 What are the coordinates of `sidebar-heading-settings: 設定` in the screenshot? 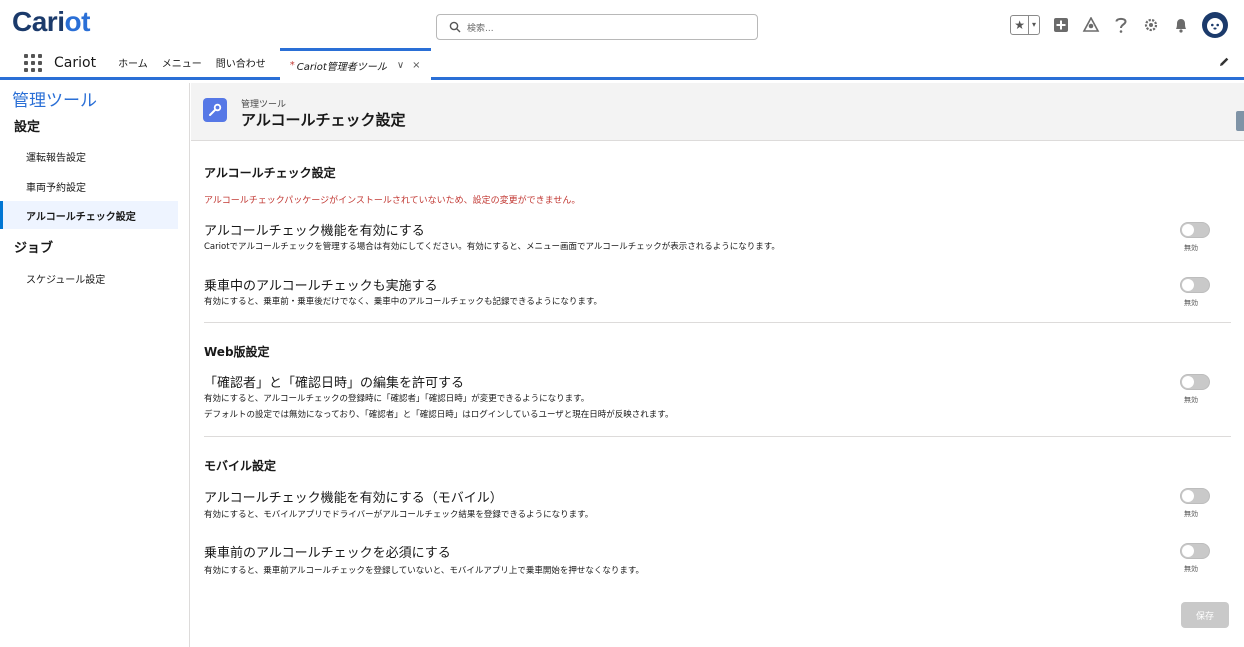 It's located at (27, 127).